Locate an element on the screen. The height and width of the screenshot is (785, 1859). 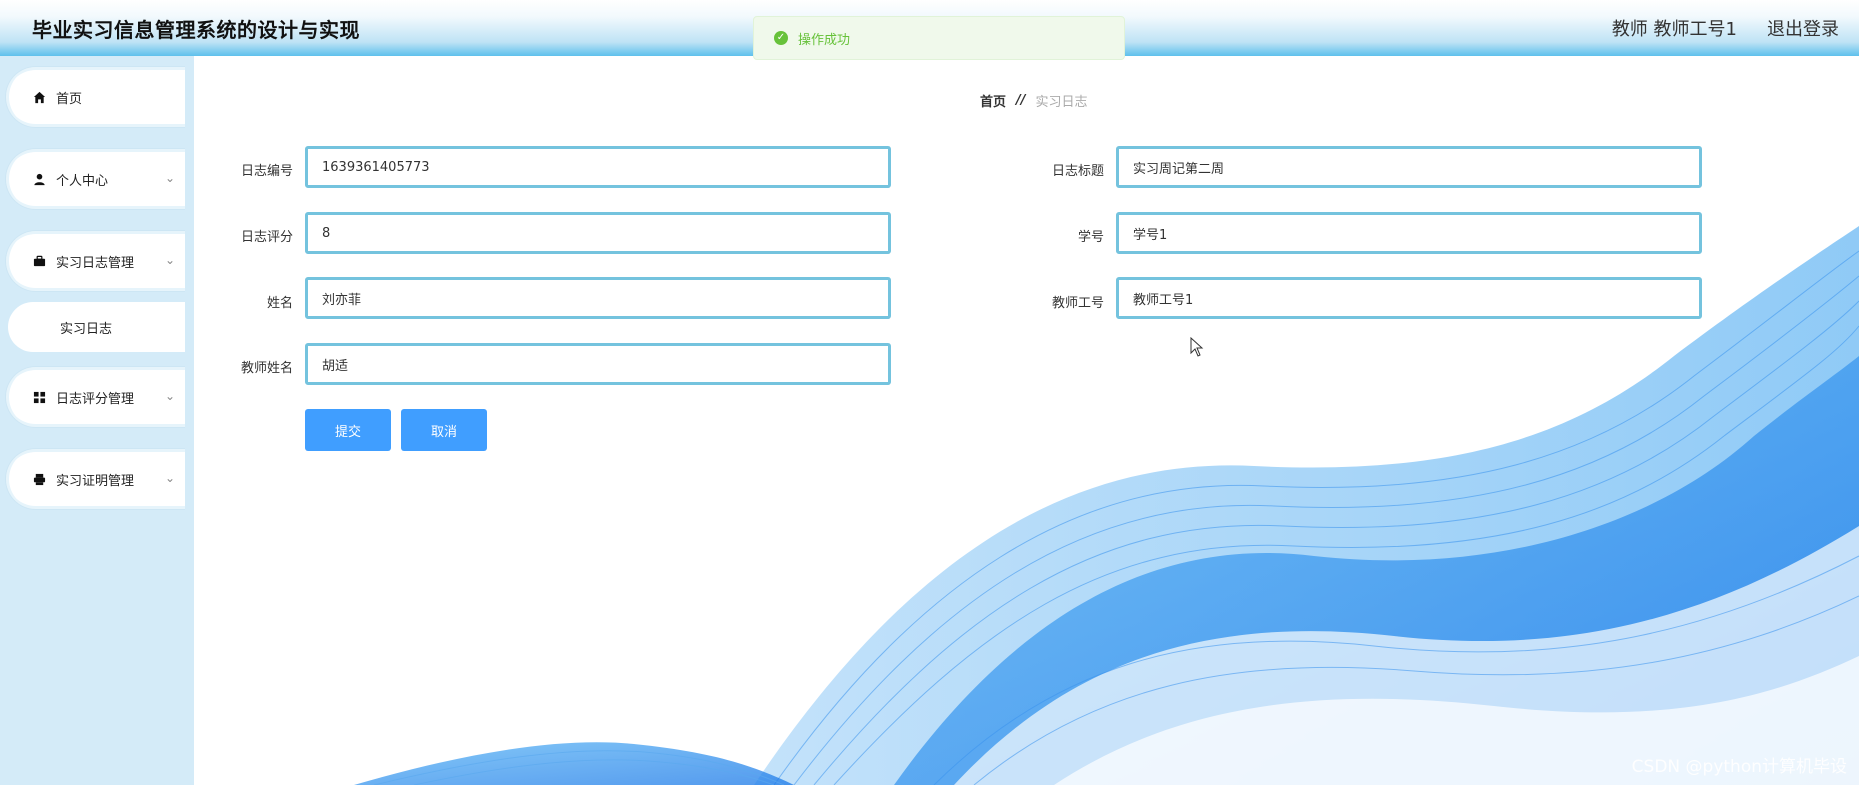
log-score-input is located at coordinates (598, 233).